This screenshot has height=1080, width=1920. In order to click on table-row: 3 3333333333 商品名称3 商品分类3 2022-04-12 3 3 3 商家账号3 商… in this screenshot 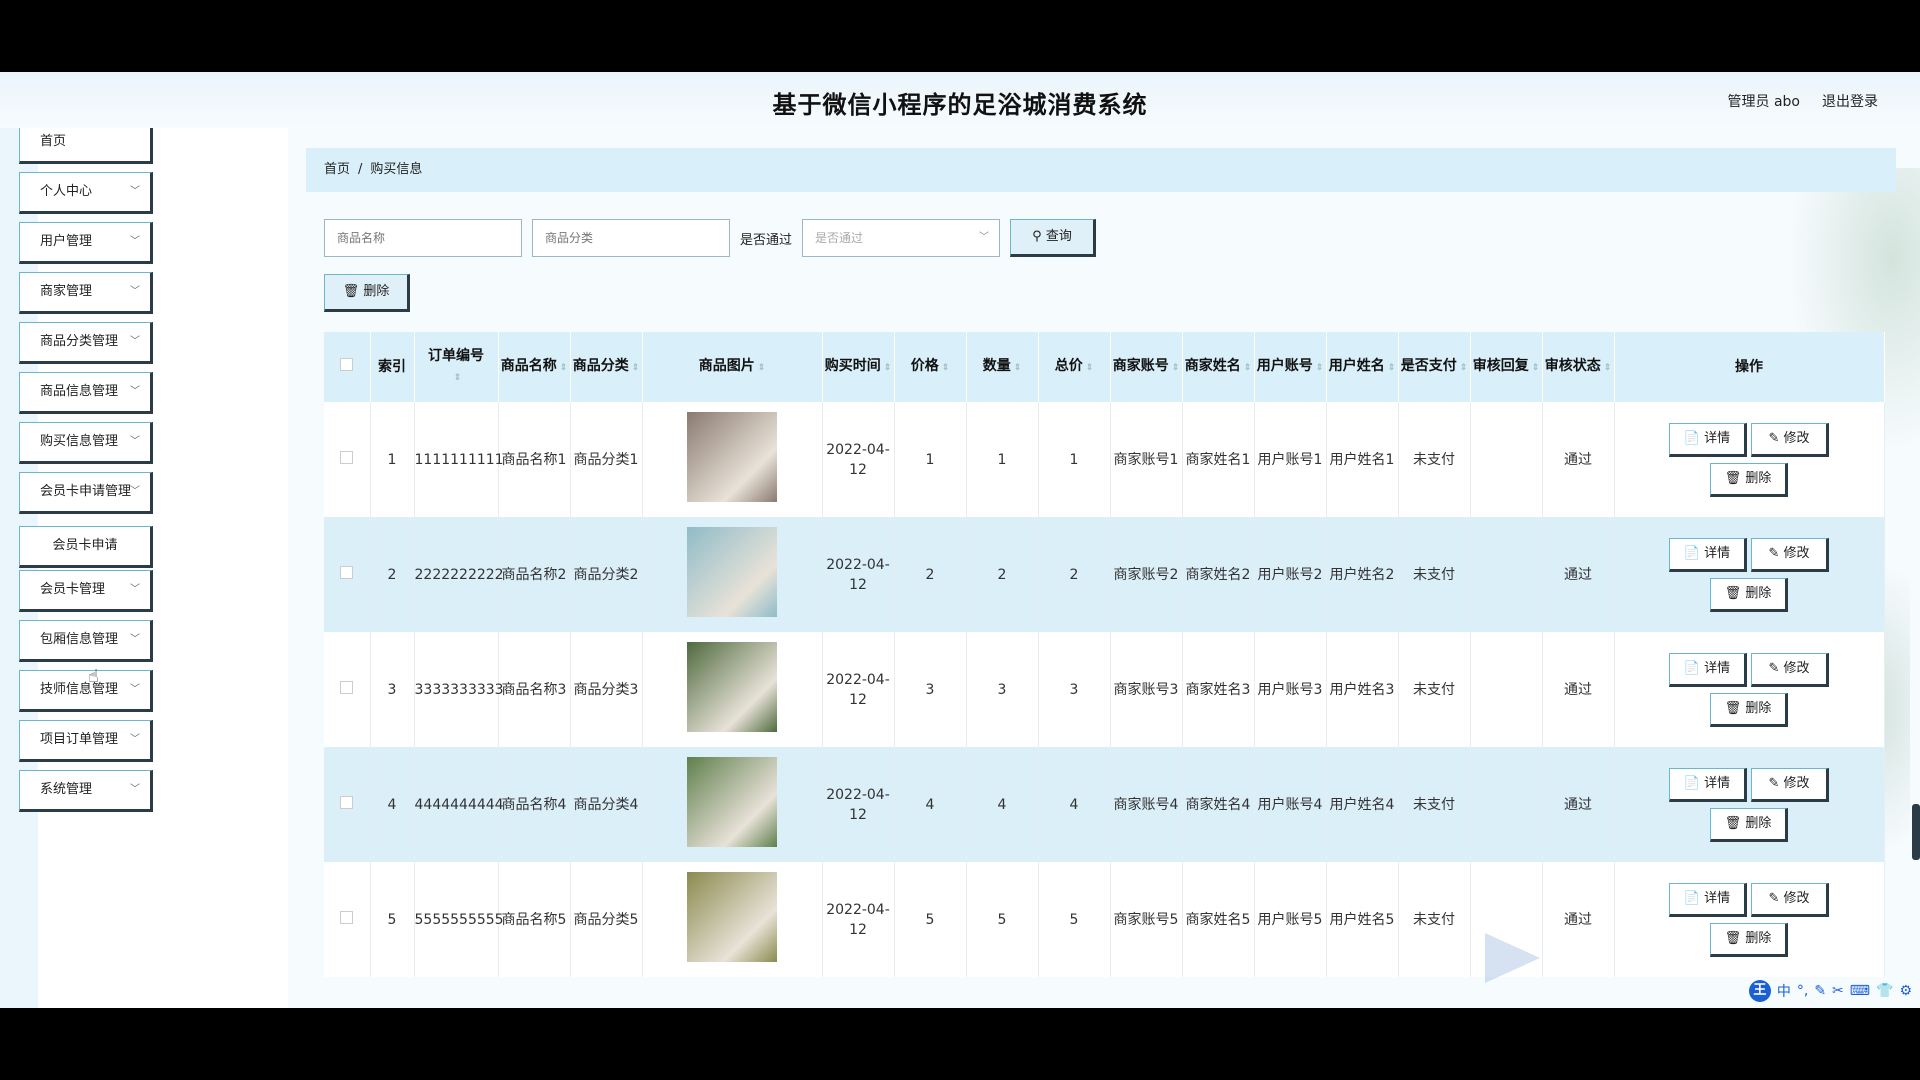, I will do `click(1104, 689)`.